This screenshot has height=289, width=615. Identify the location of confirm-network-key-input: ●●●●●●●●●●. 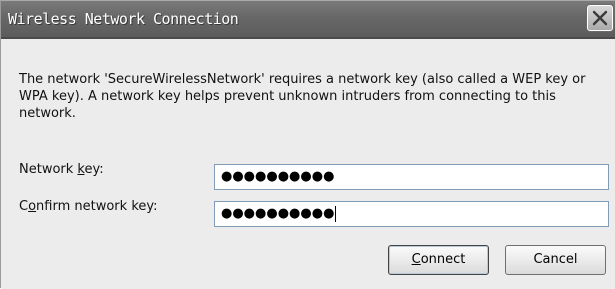
(411, 214).